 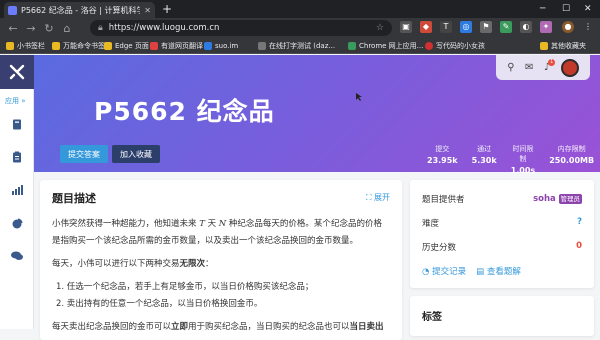 What do you see at coordinates (552, 62) in the screenshot?
I see `notification-badge: 1` at bounding box center [552, 62].